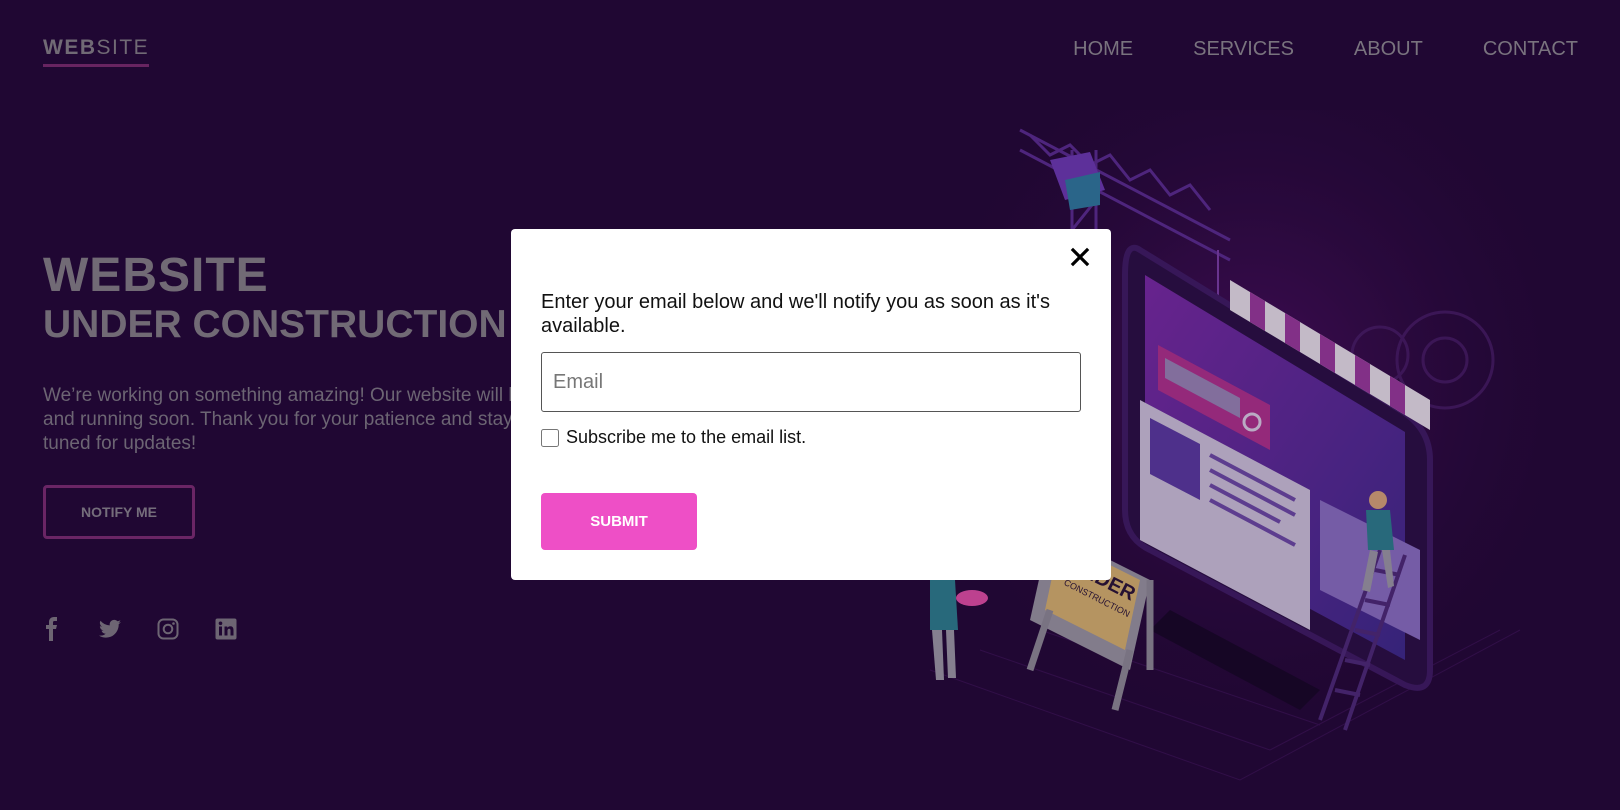 This screenshot has height=810, width=1620. Describe the element at coordinates (619, 521) in the screenshot. I see `submit-button: SUBMIT` at that location.